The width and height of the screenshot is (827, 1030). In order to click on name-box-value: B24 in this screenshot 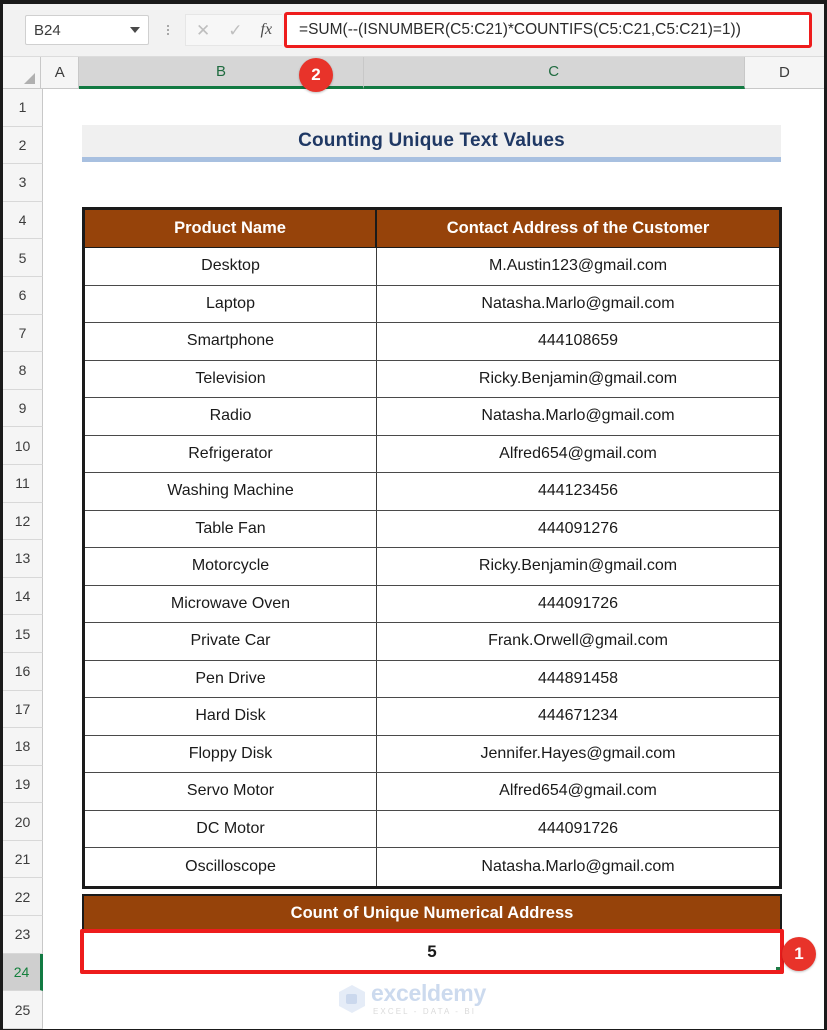, I will do `click(47, 30)`.